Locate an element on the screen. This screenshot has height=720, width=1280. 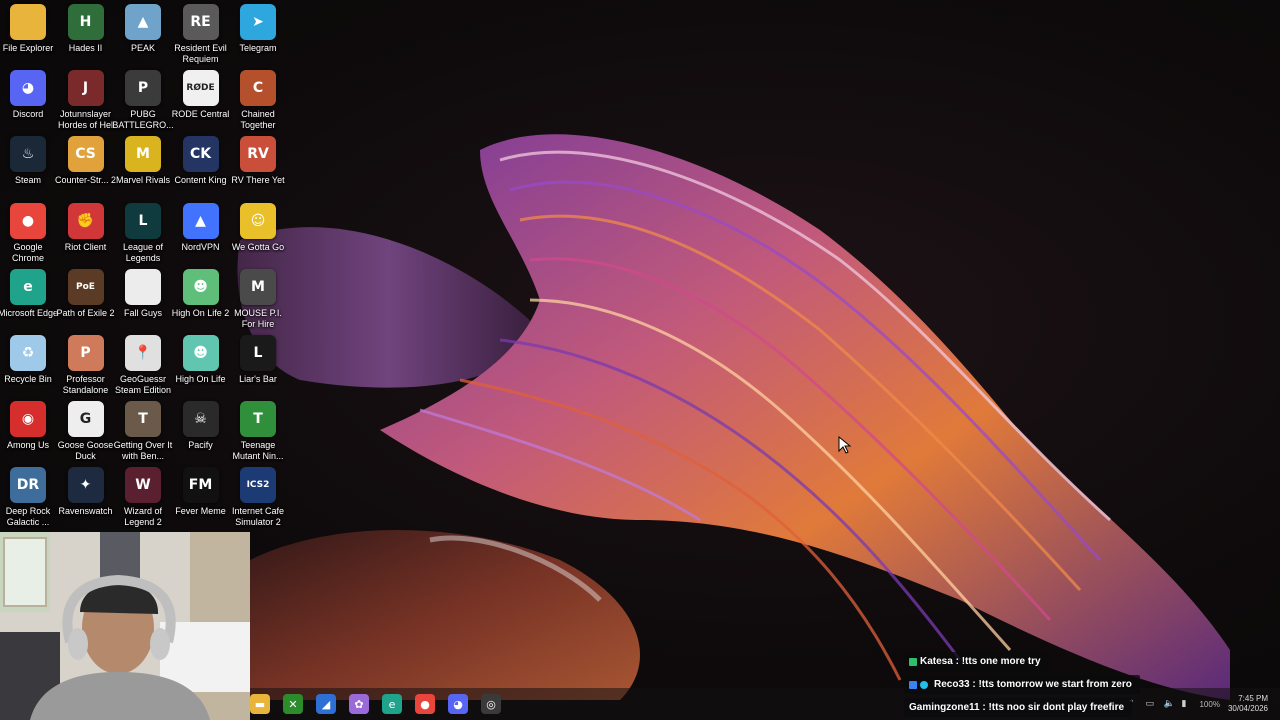
steam-icon: ♨ is located at coordinates (28, 154).